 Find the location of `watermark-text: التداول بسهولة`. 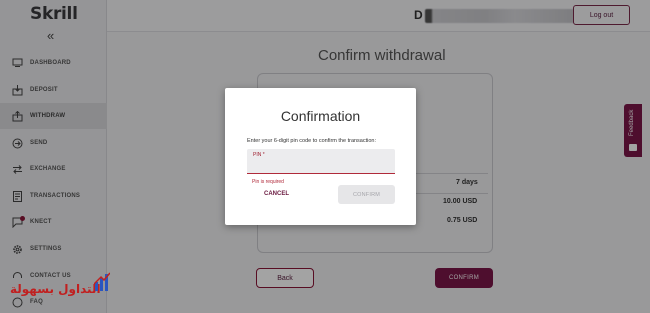

watermark-text: التداول بسهولة is located at coordinates (55, 289).